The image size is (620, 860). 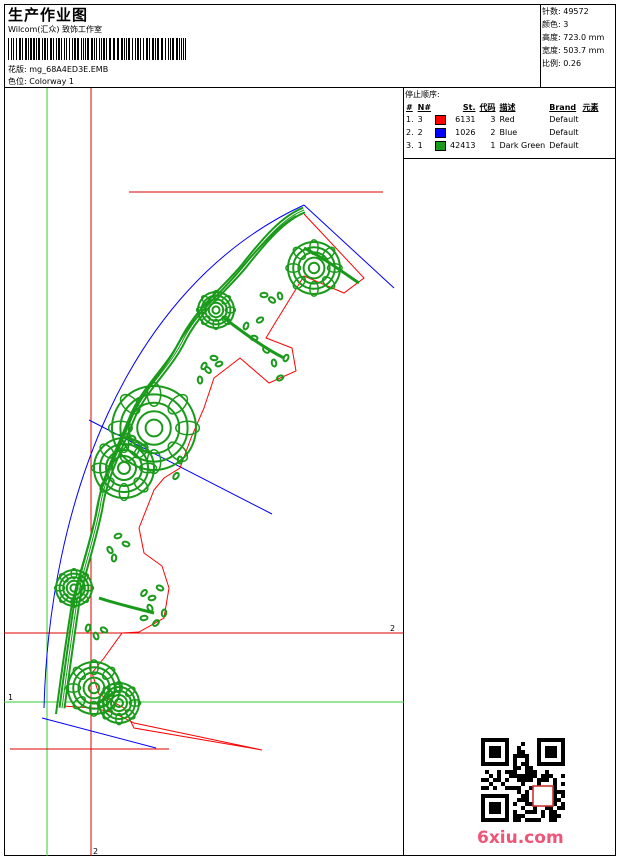 What do you see at coordinates (522, 145) in the screenshot?
I see `row-desc: Dark Green` at bounding box center [522, 145].